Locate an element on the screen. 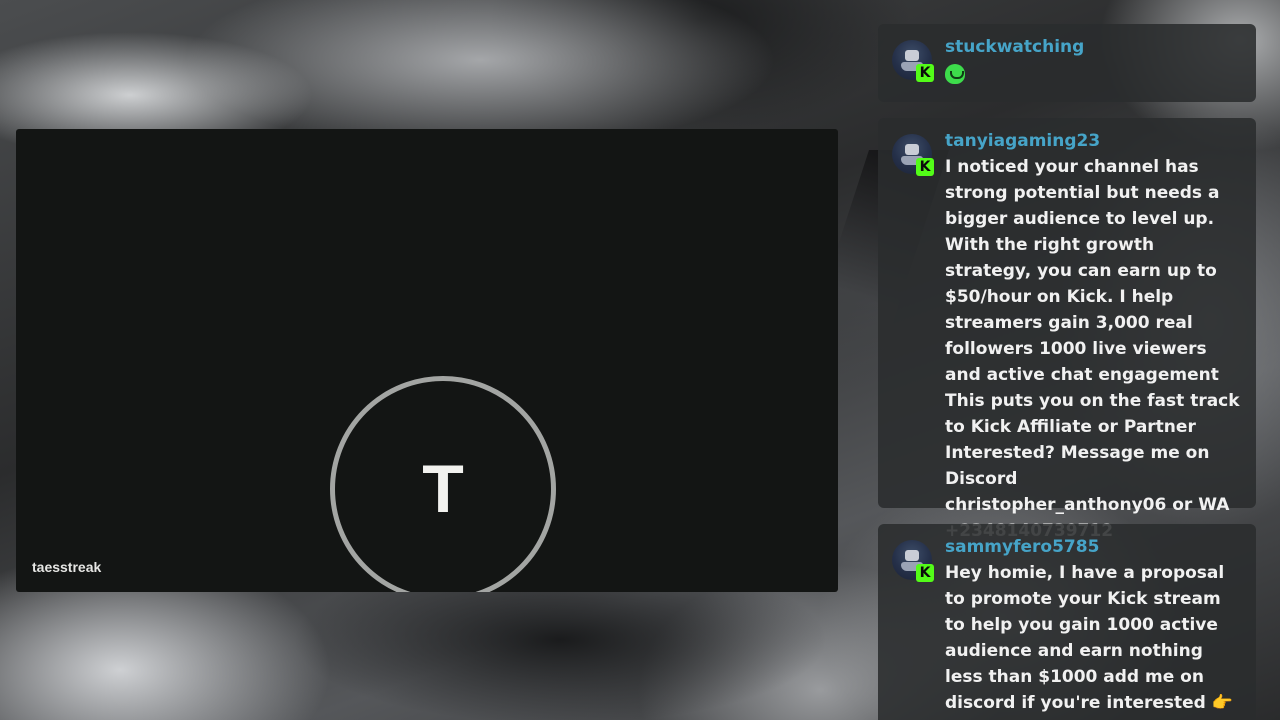  chat-message: K stuckwatching is located at coordinates (1067, 63).